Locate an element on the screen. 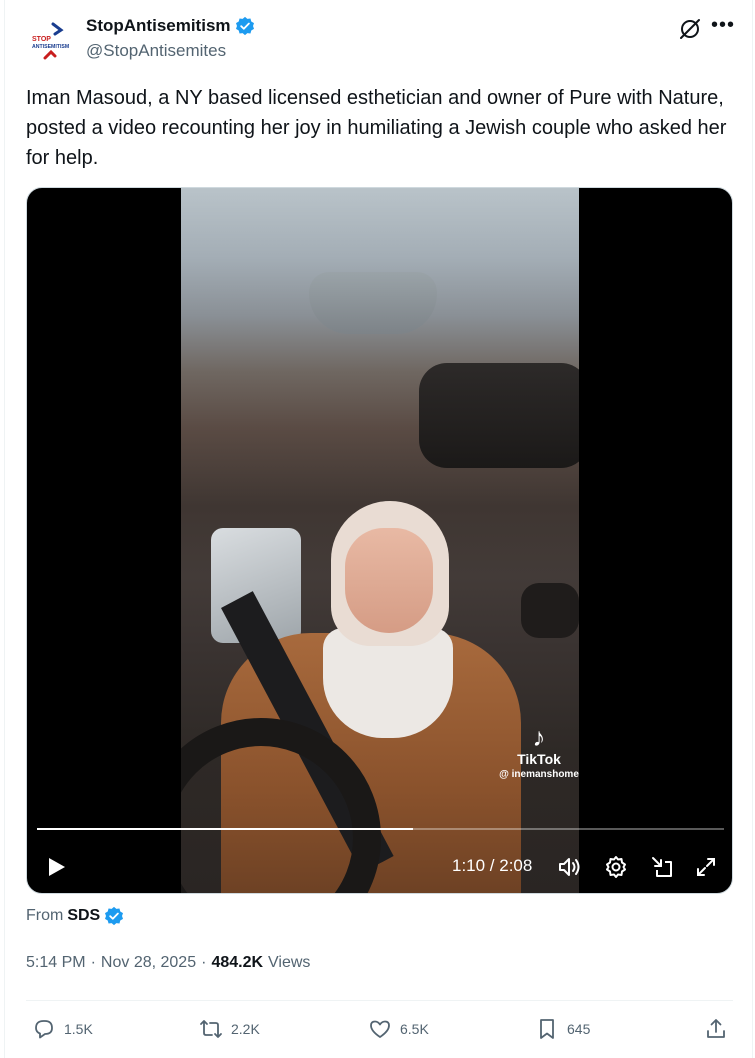 The height and width of the screenshot is (1058, 755). repost-icon is located at coordinates (211, 1029).